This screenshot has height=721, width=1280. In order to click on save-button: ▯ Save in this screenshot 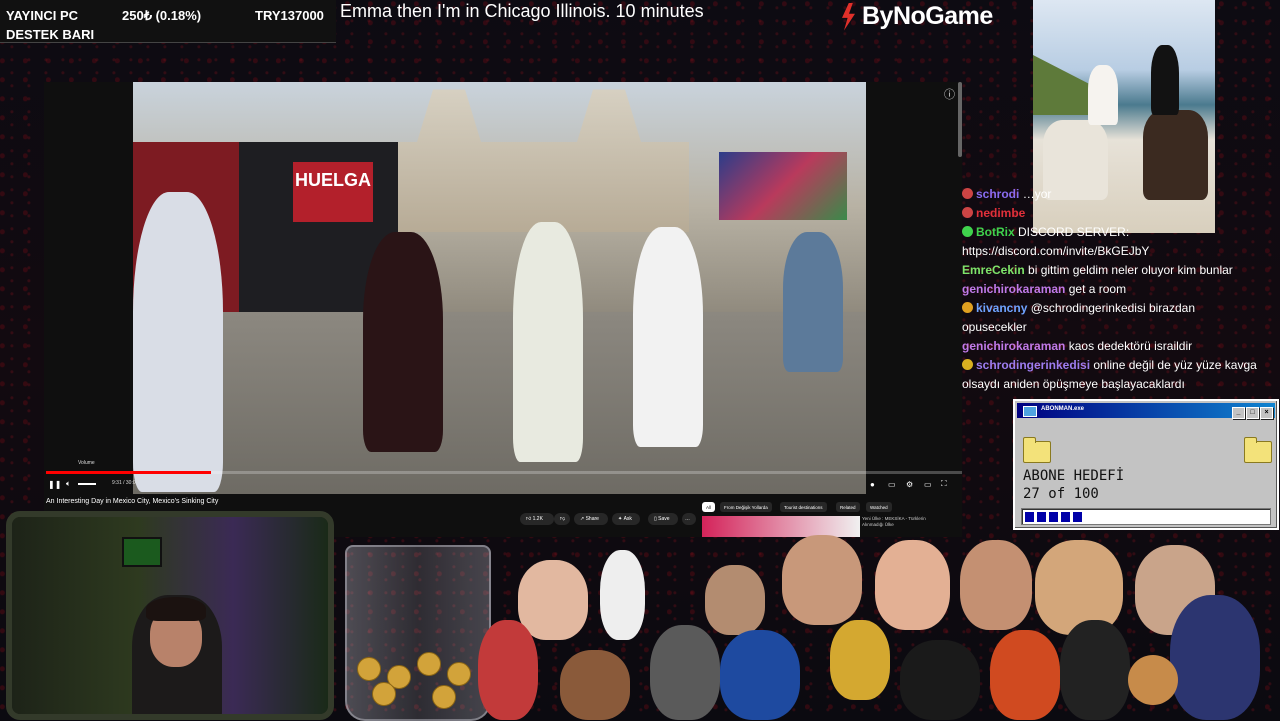, I will do `click(663, 519)`.